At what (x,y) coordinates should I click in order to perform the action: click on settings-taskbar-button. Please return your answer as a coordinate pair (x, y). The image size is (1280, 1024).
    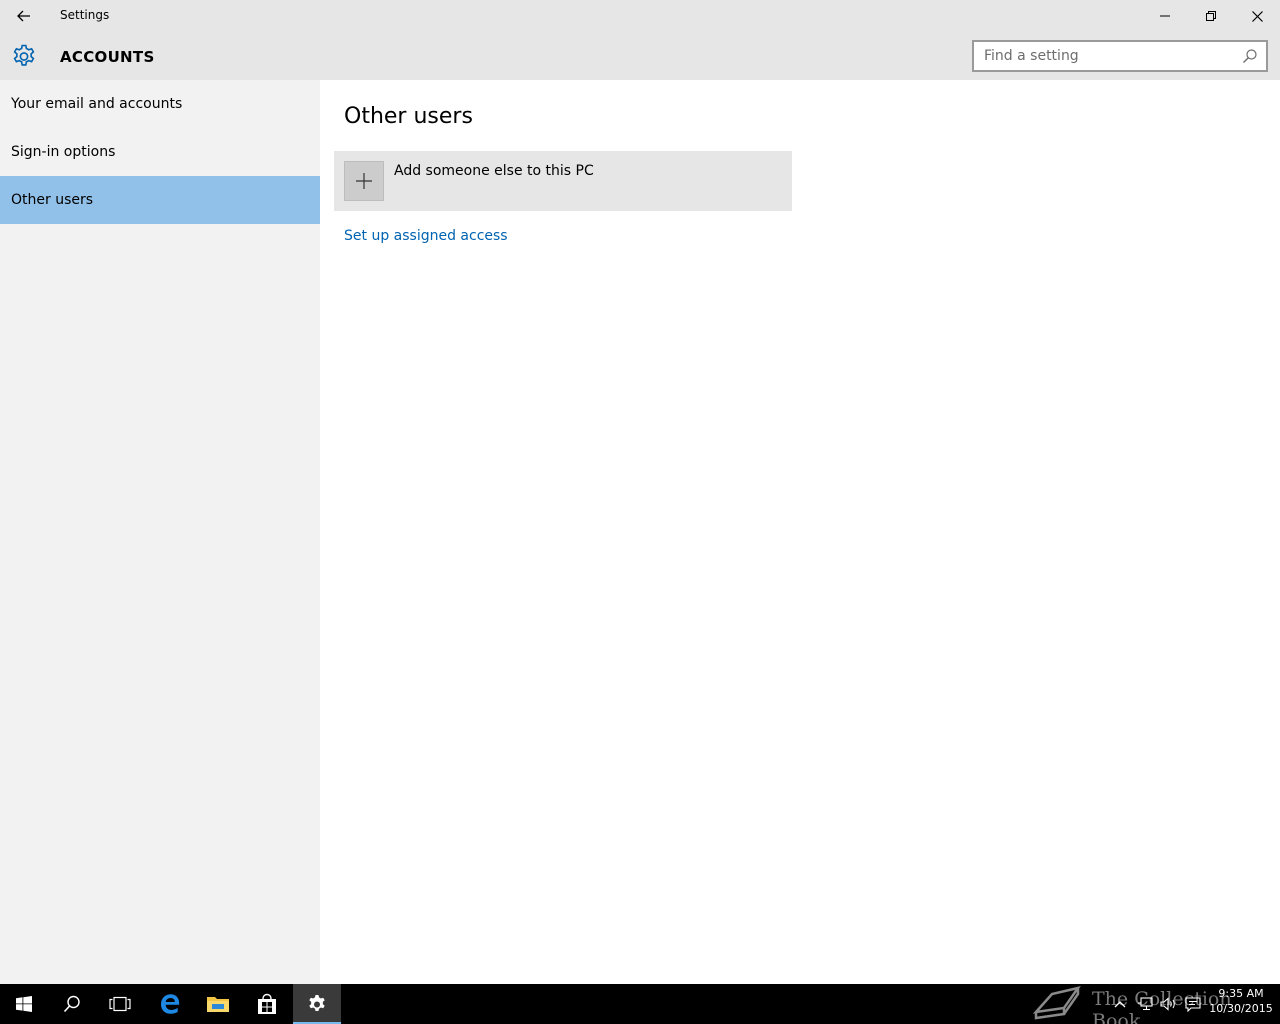
    Looking at the image, I should click on (317, 1004).